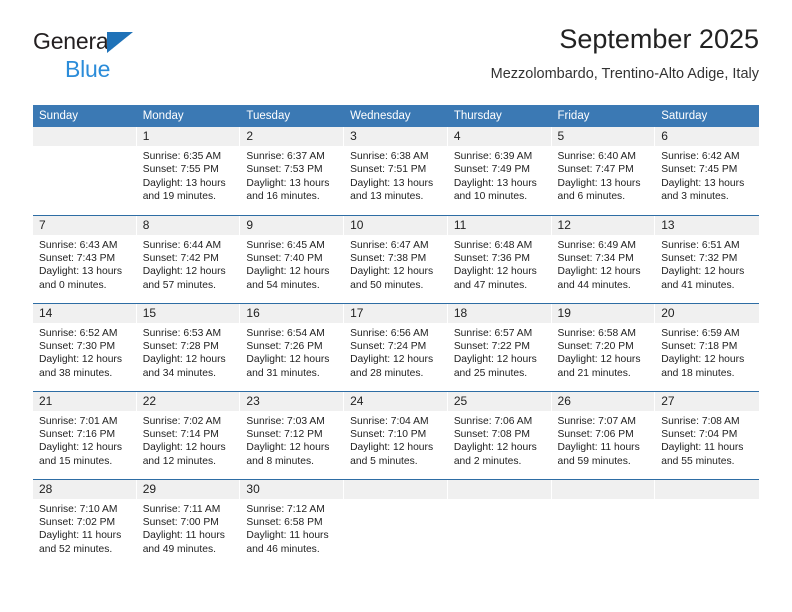 The image size is (792, 612). What do you see at coordinates (284, 258) in the screenshot?
I see `sunset-time: Sunset: 7:40 PM` at bounding box center [284, 258].